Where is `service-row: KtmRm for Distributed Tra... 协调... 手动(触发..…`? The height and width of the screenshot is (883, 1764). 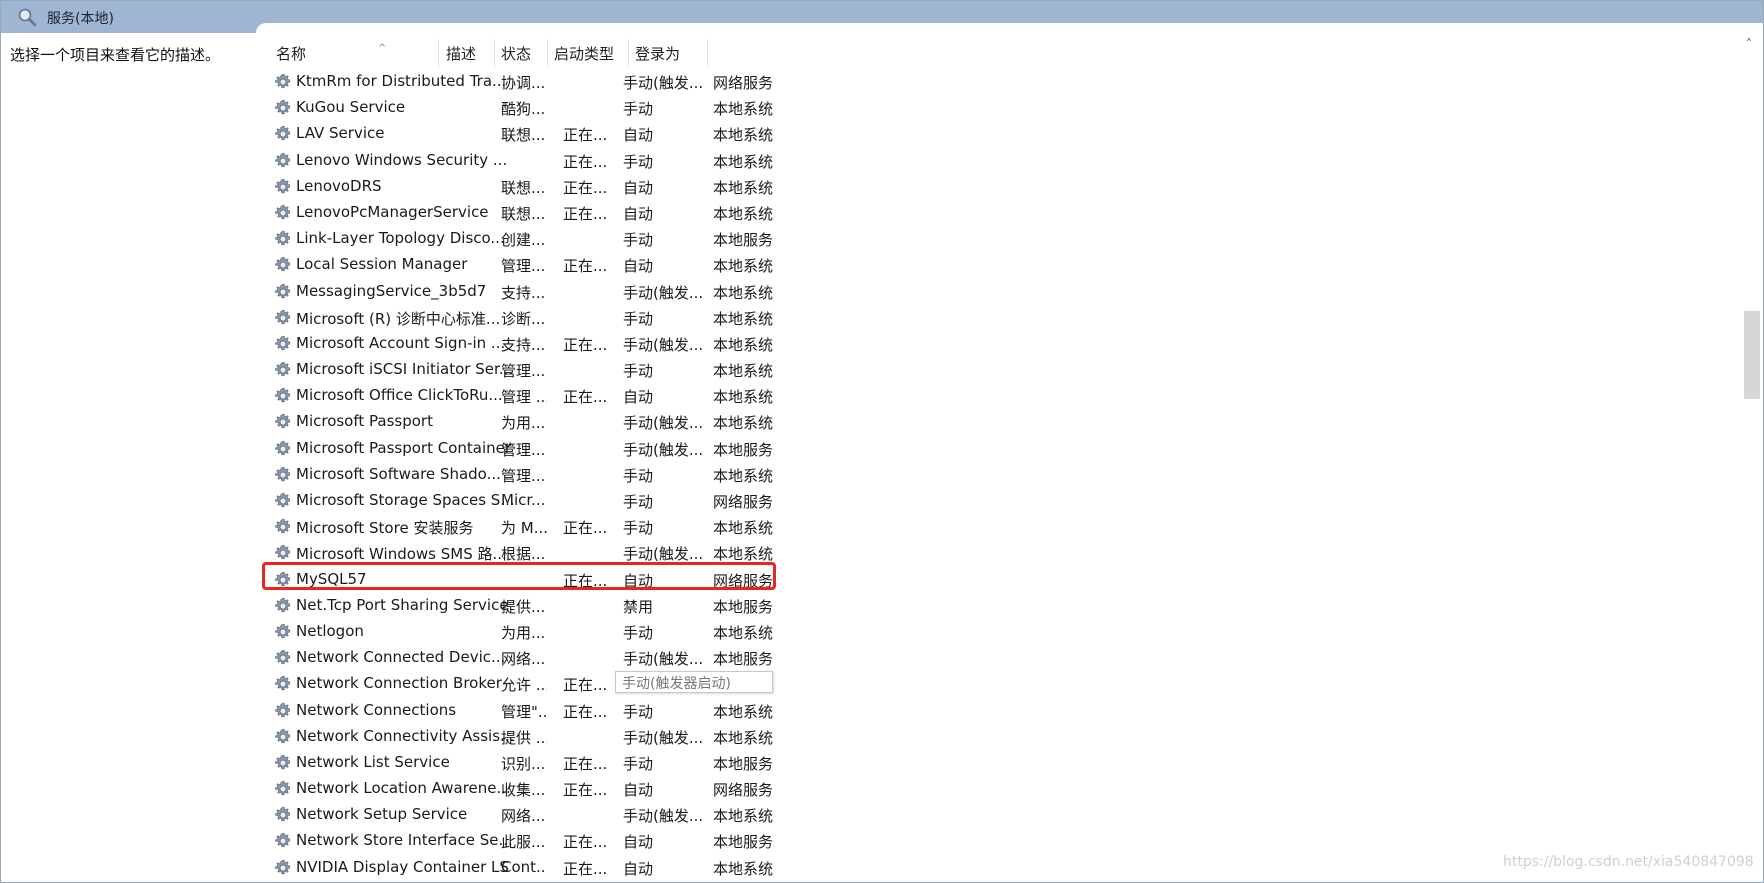
service-row: KtmRm for Distributed Tra... 协调... 手动(触发..… is located at coordinates (525, 82).